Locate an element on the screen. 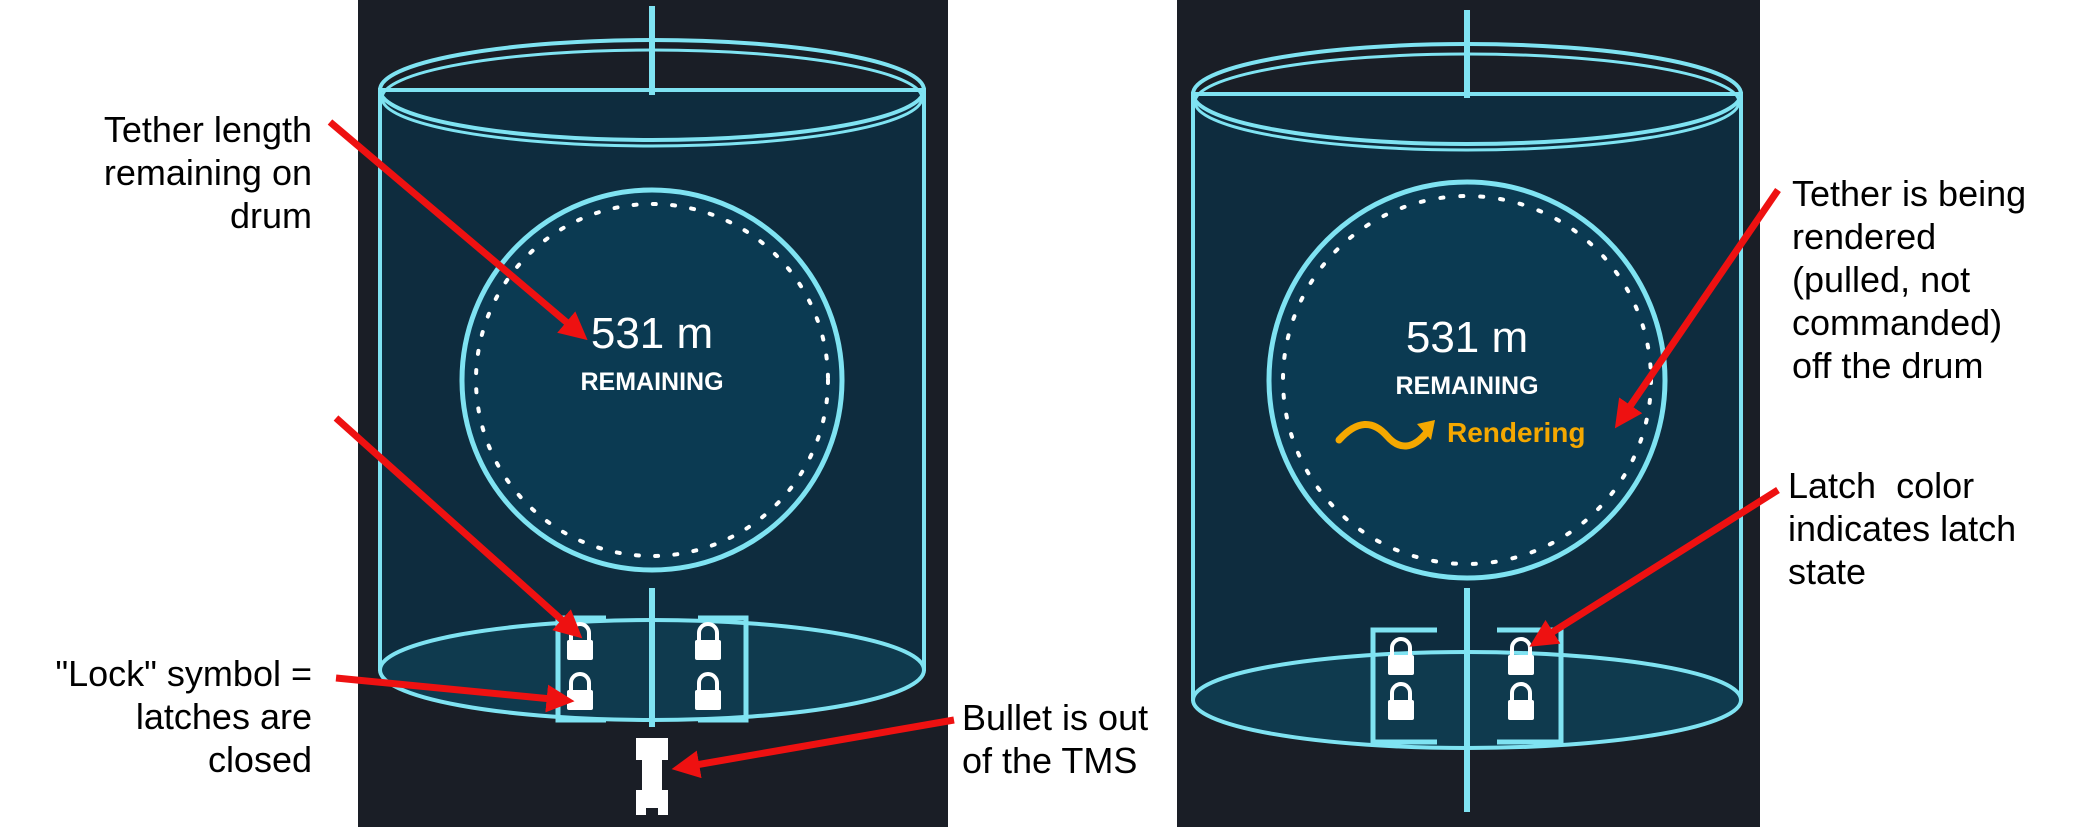 The width and height of the screenshot is (2100, 827). callout-lock-symbol: "Lock" symbol = latches are closed is located at coordinates (183, 716).